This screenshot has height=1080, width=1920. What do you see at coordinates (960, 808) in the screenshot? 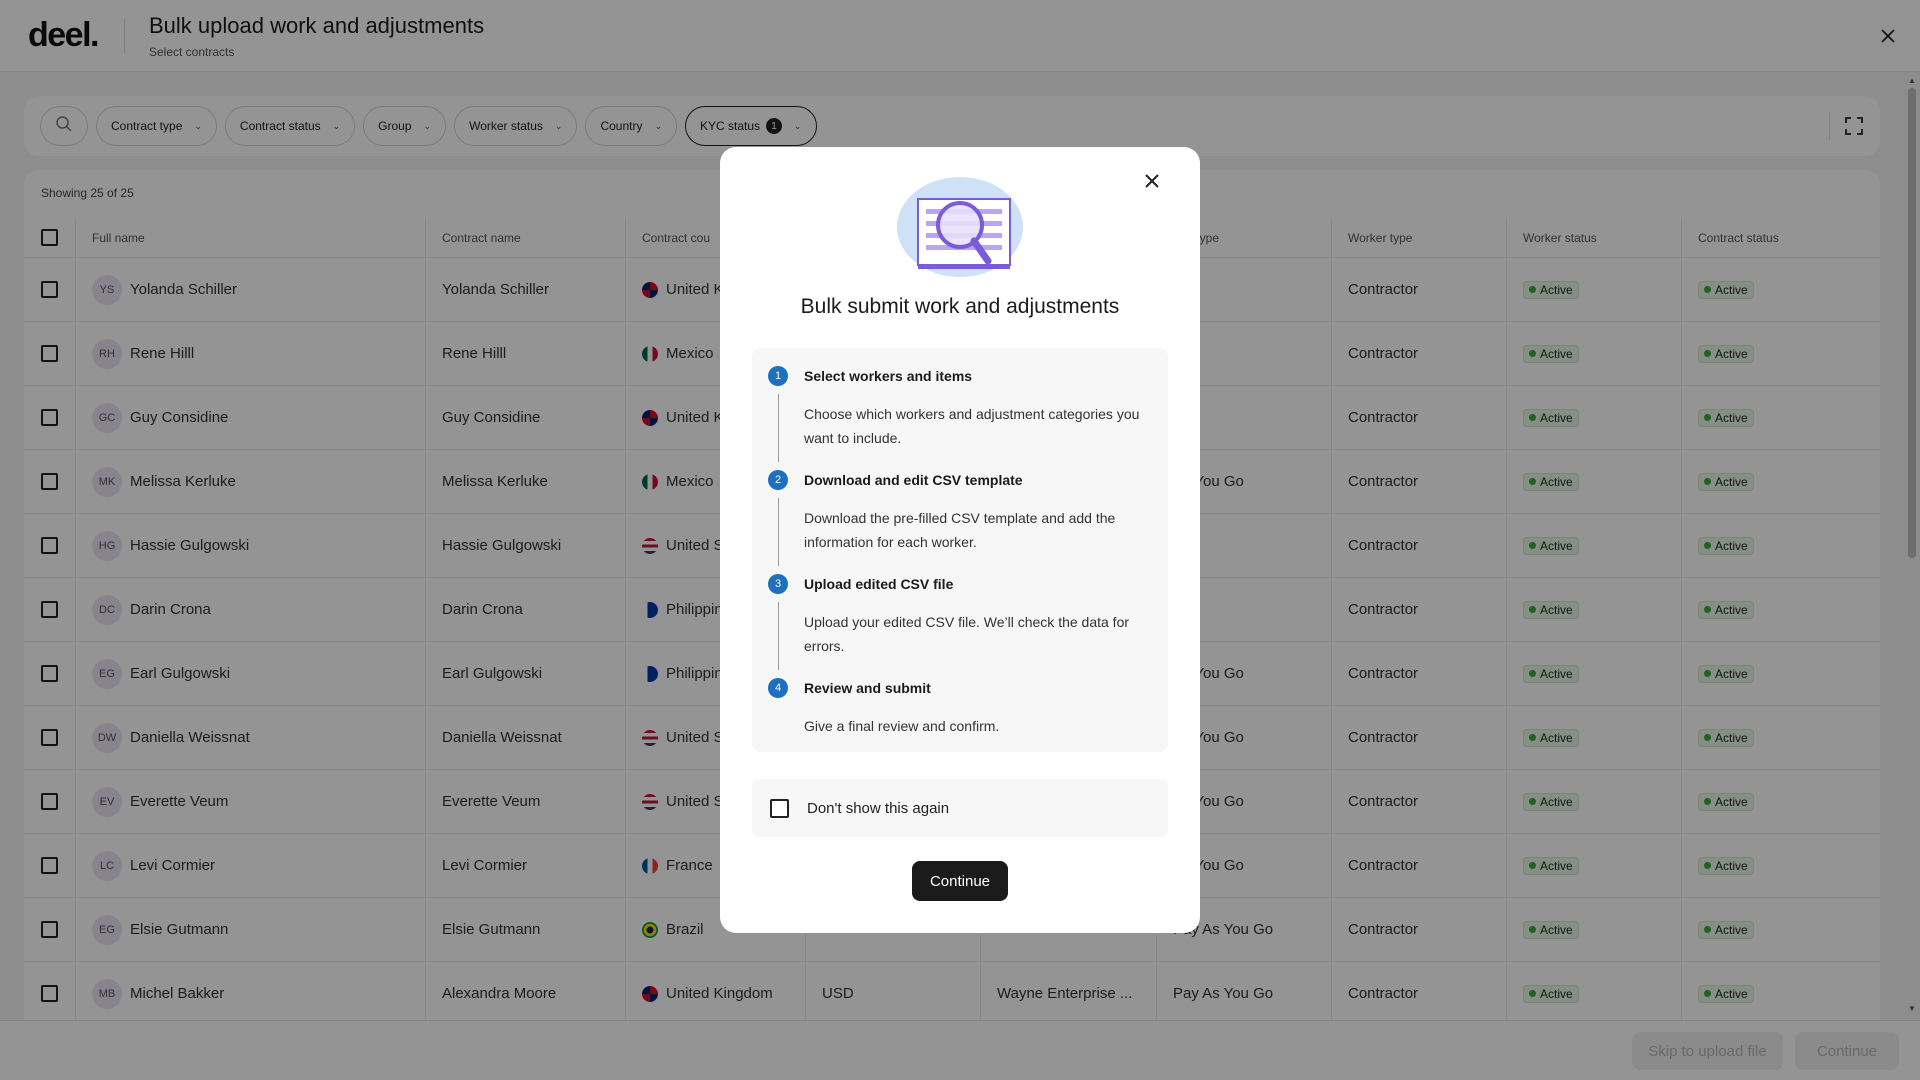
I see `dont-show-again-row: Don't show this again` at bounding box center [960, 808].